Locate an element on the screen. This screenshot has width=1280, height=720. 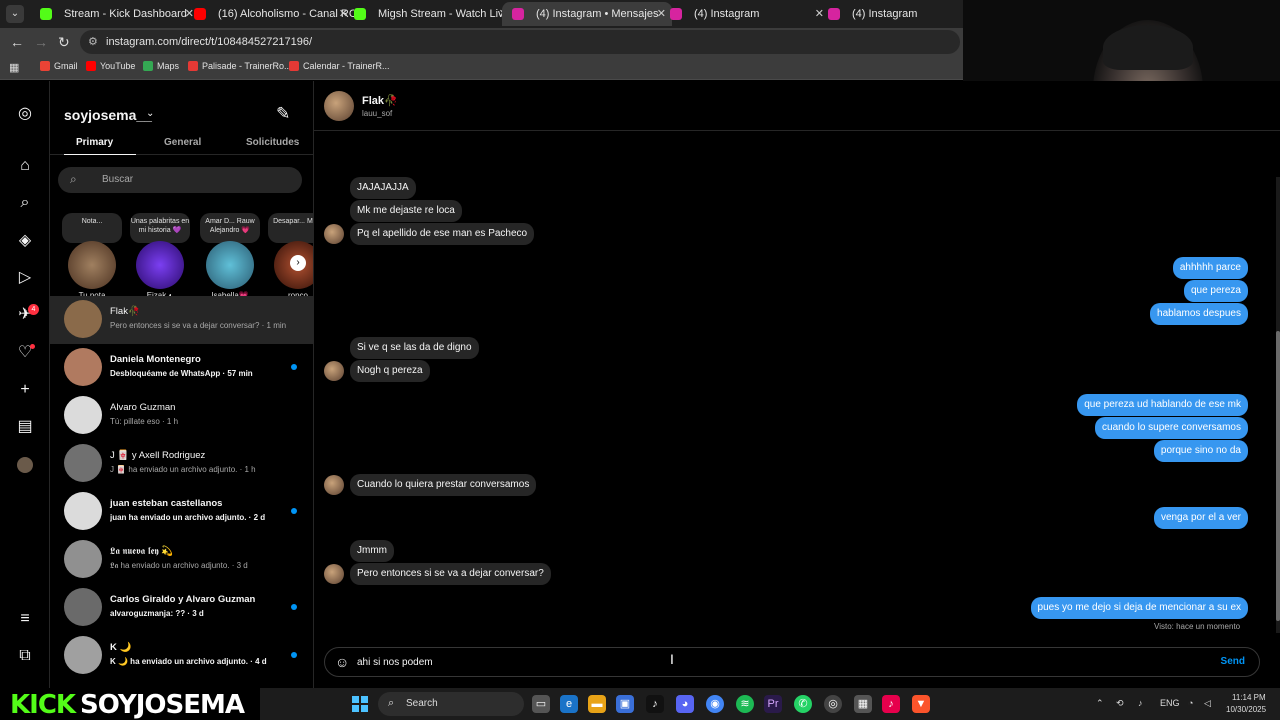
note-item: Nota... Tu nota is located at coordinates (92, 255).